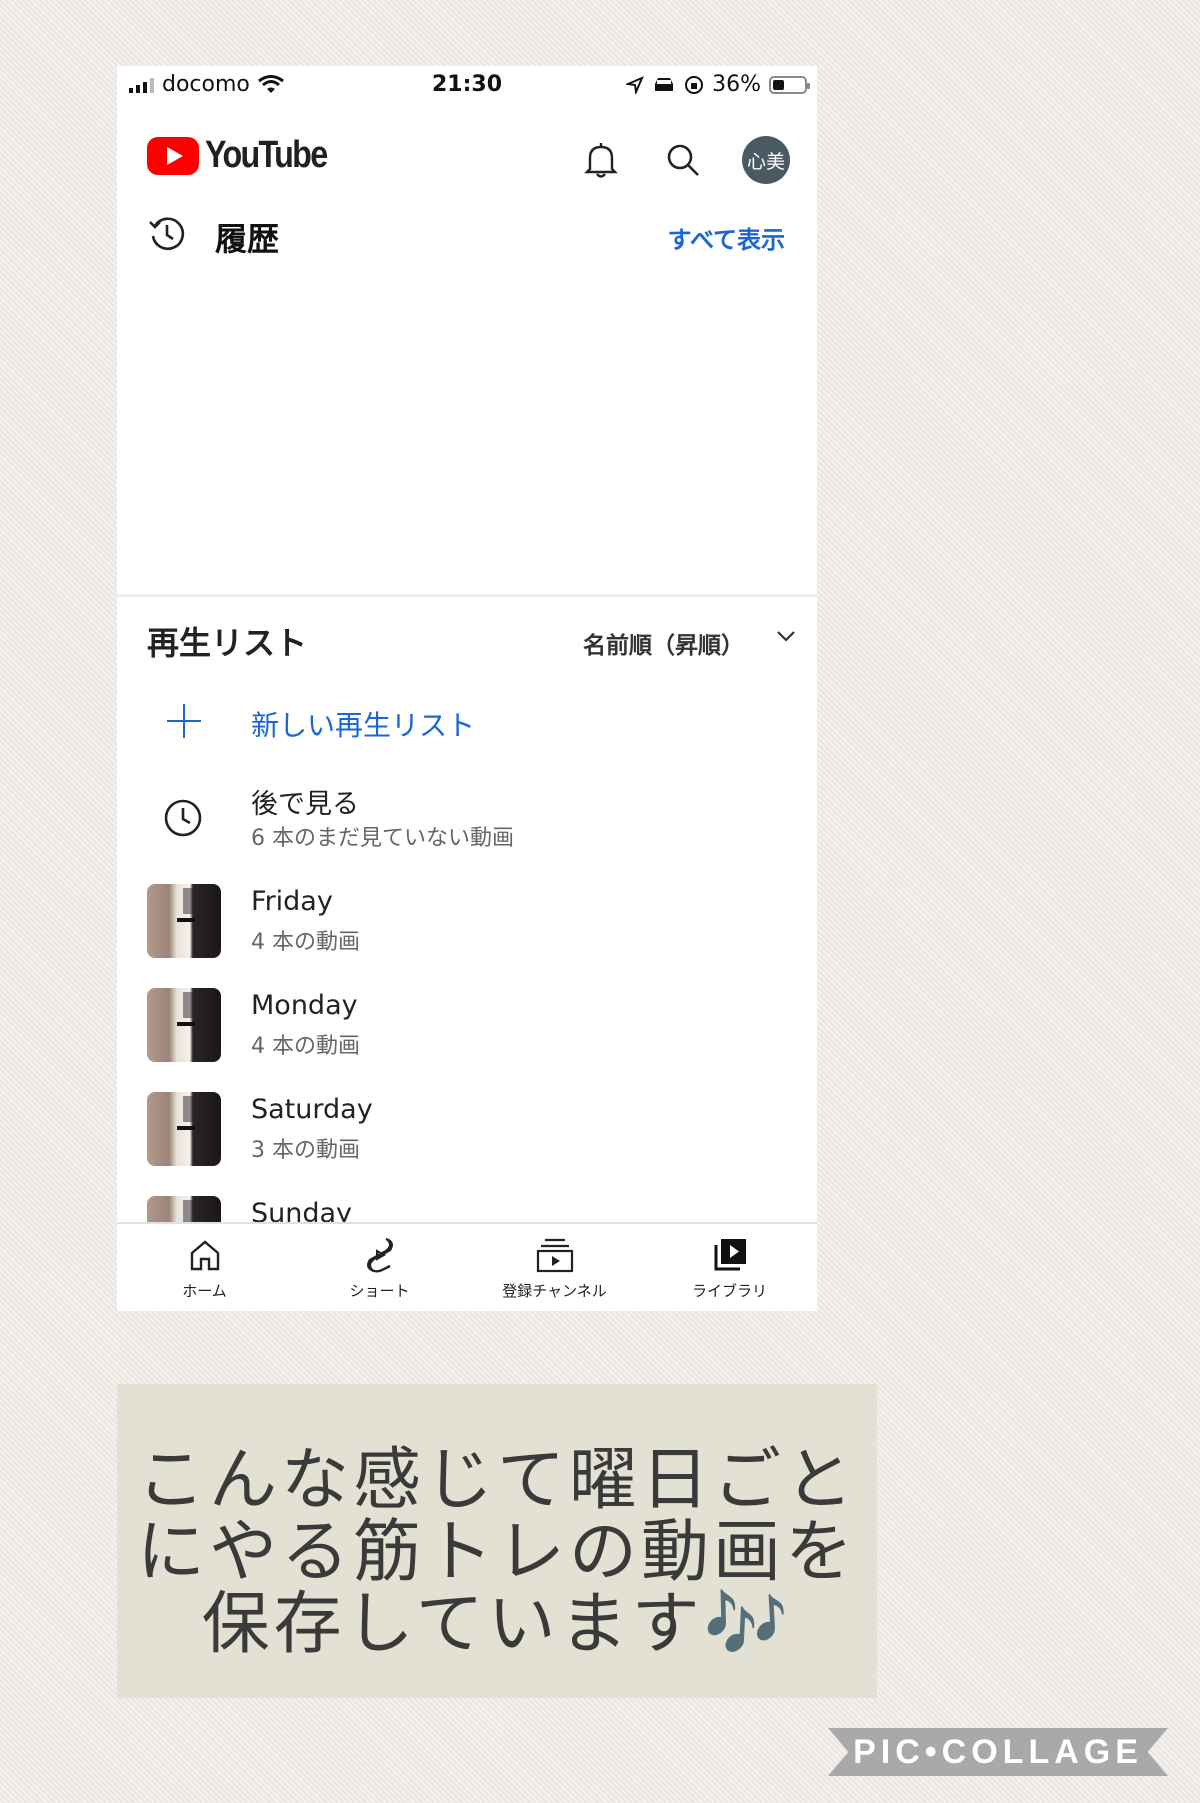 The width and height of the screenshot is (1200, 1803). What do you see at coordinates (554, 1255) in the screenshot?
I see `subscriptions-icon` at bounding box center [554, 1255].